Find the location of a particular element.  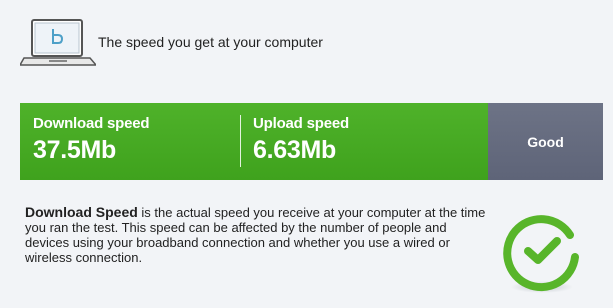

metric-divider is located at coordinates (240, 141).